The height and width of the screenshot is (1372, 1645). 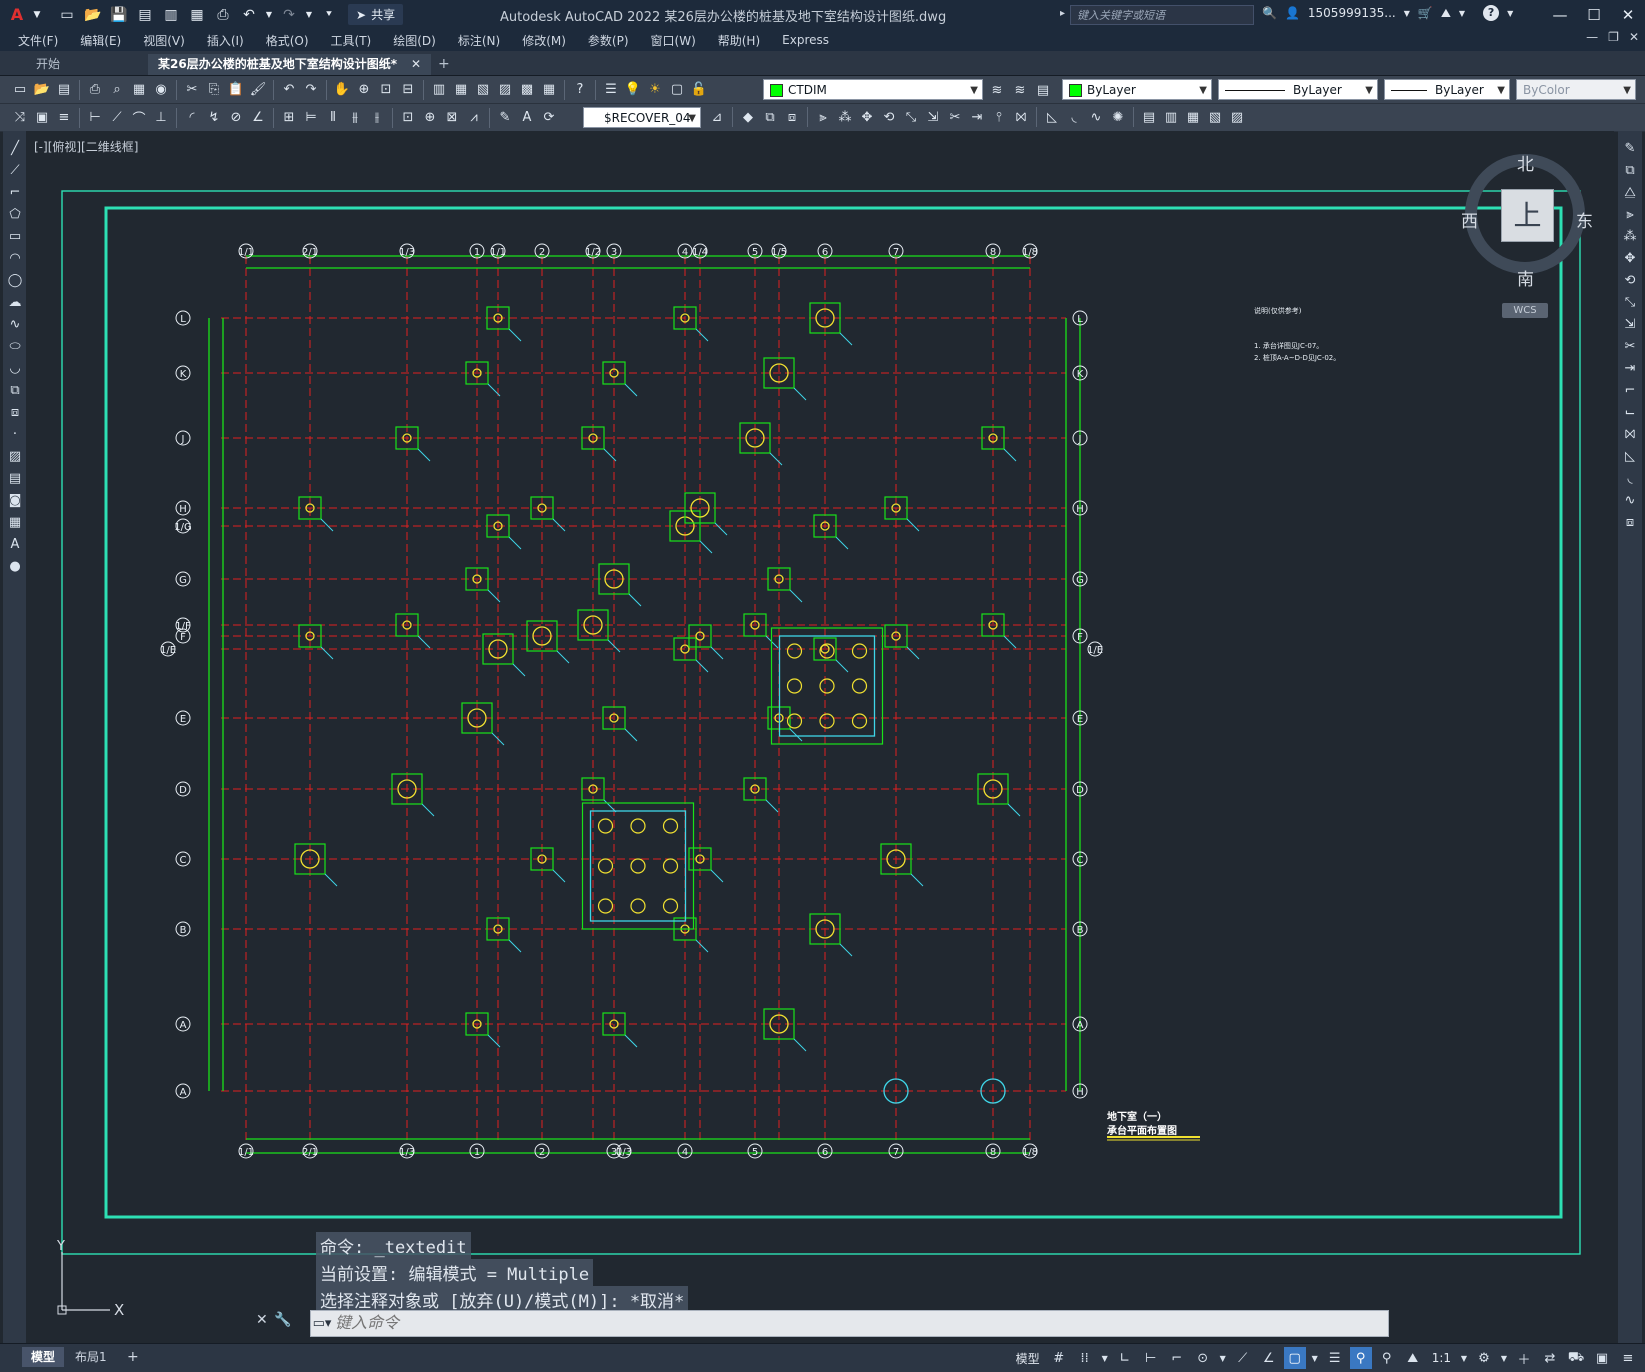 What do you see at coordinates (145, 15) in the screenshot?
I see `save-as-icon: ▤` at bounding box center [145, 15].